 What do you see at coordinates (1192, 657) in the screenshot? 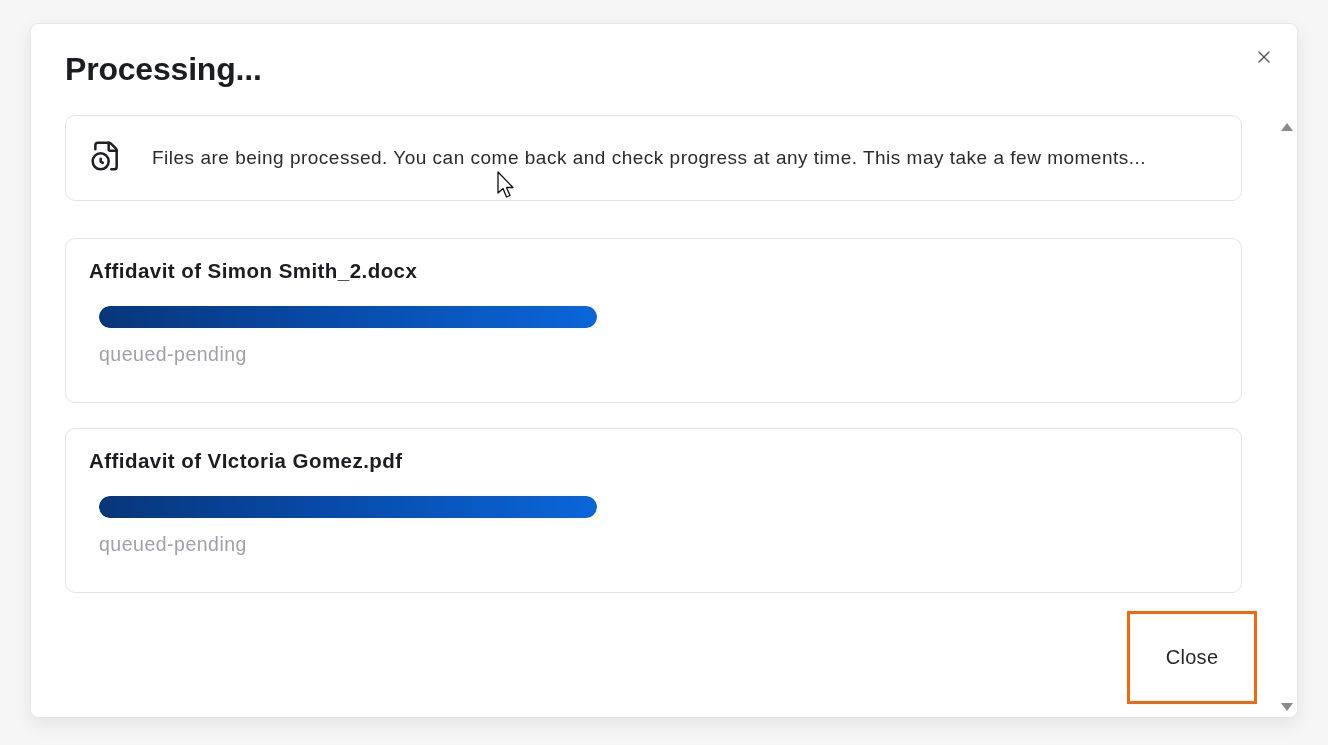
I see `close-button: Close` at bounding box center [1192, 657].